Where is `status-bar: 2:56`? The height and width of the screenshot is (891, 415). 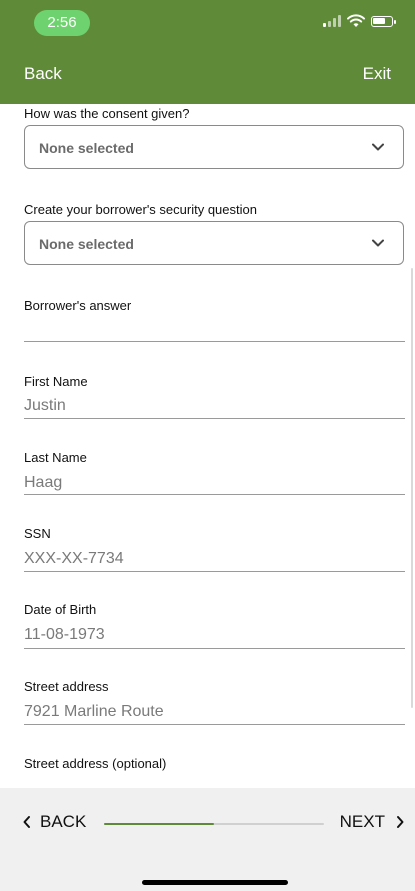
status-bar: 2:56 is located at coordinates (207, 24).